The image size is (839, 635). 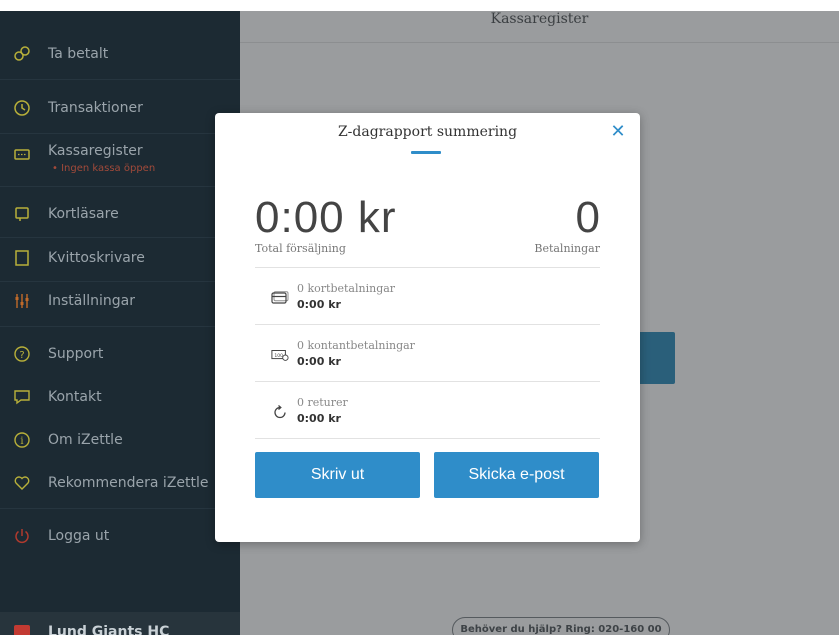 What do you see at coordinates (426, 152) in the screenshot?
I see `title-underline` at bounding box center [426, 152].